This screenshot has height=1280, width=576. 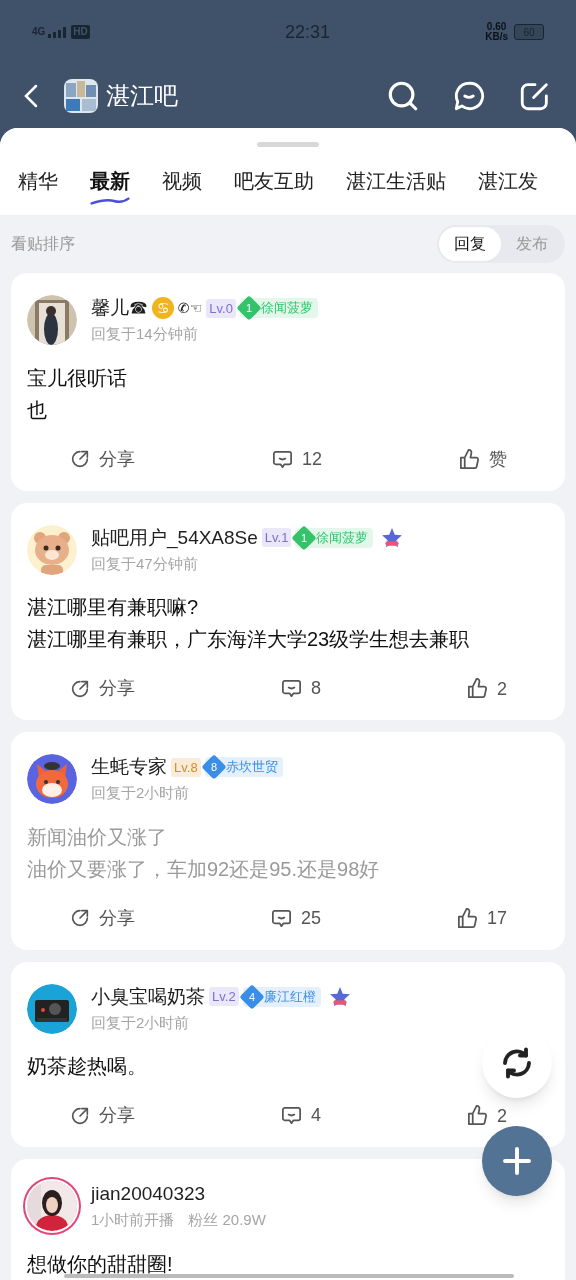 What do you see at coordinates (31, 96) in the screenshot?
I see `back-icon` at bounding box center [31, 96].